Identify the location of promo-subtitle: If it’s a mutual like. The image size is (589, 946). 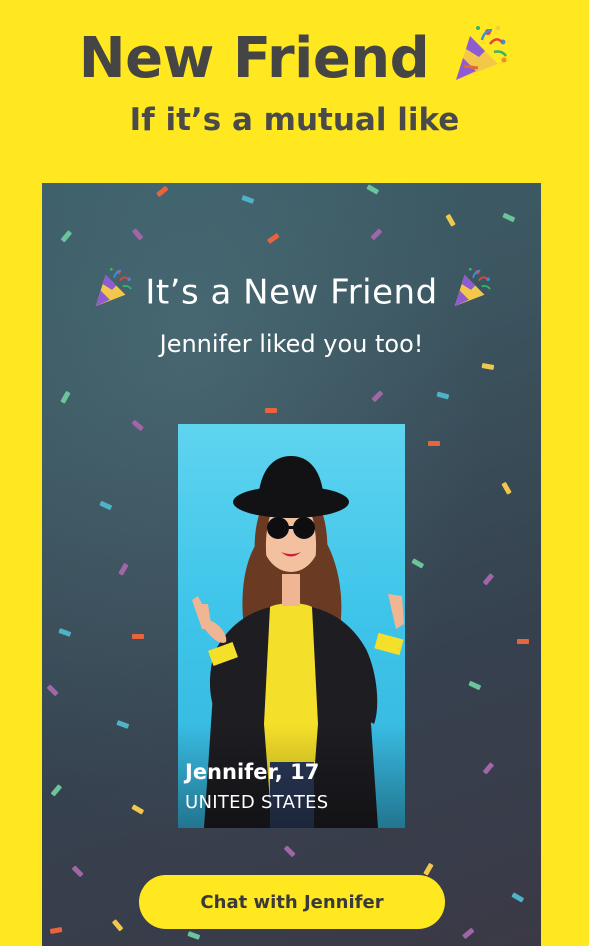
(294, 120).